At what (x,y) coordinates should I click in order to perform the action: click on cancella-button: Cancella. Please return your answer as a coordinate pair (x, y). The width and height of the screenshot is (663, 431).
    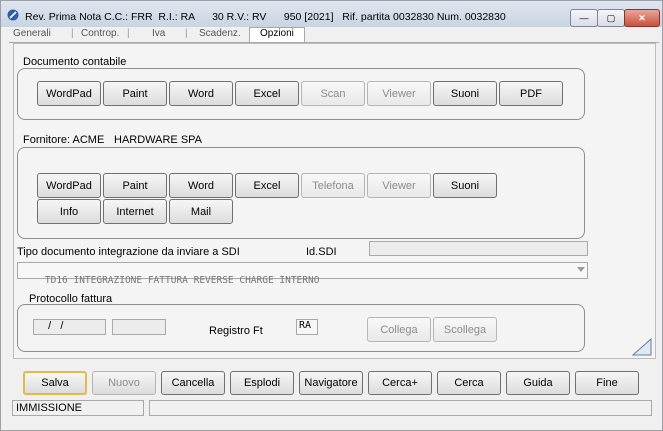
    Looking at the image, I should click on (193, 383).